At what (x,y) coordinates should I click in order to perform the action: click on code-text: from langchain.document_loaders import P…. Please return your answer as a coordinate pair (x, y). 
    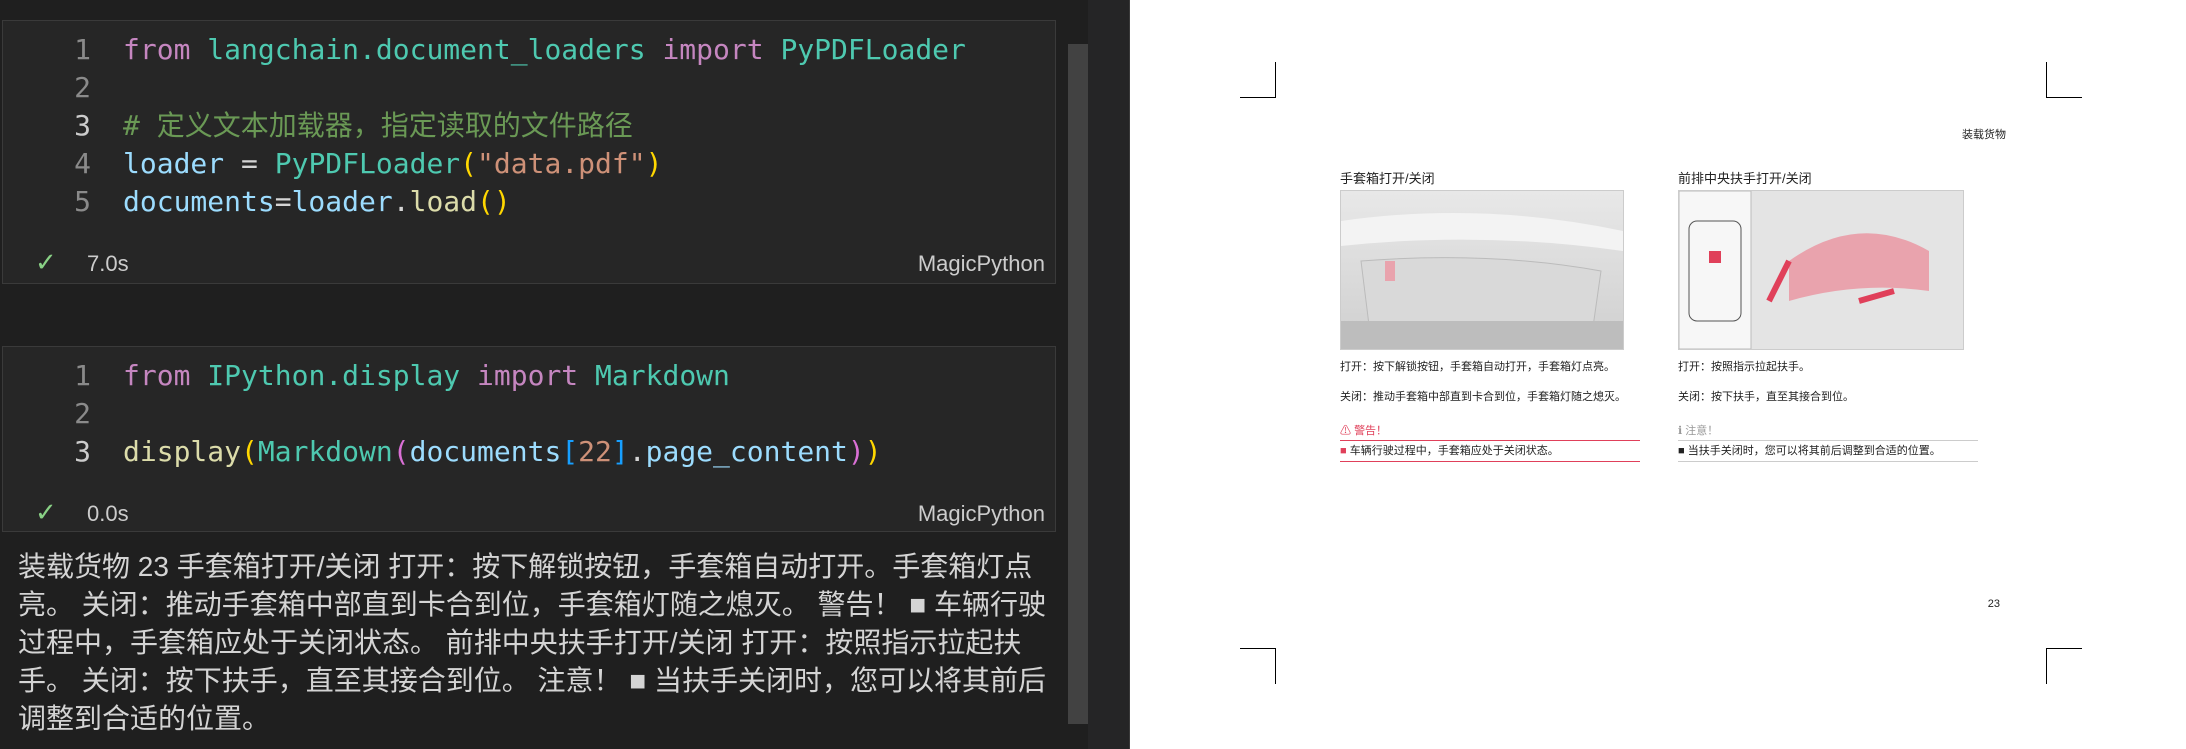
    Looking at the image, I should click on (544, 50).